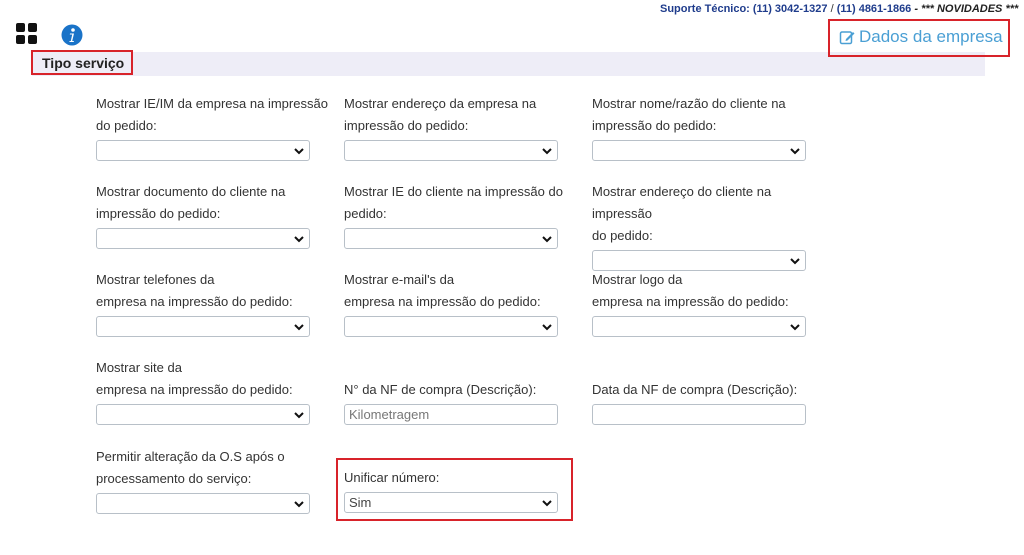  What do you see at coordinates (203, 150) in the screenshot?
I see `select-ie-im-empresa` at bounding box center [203, 150].